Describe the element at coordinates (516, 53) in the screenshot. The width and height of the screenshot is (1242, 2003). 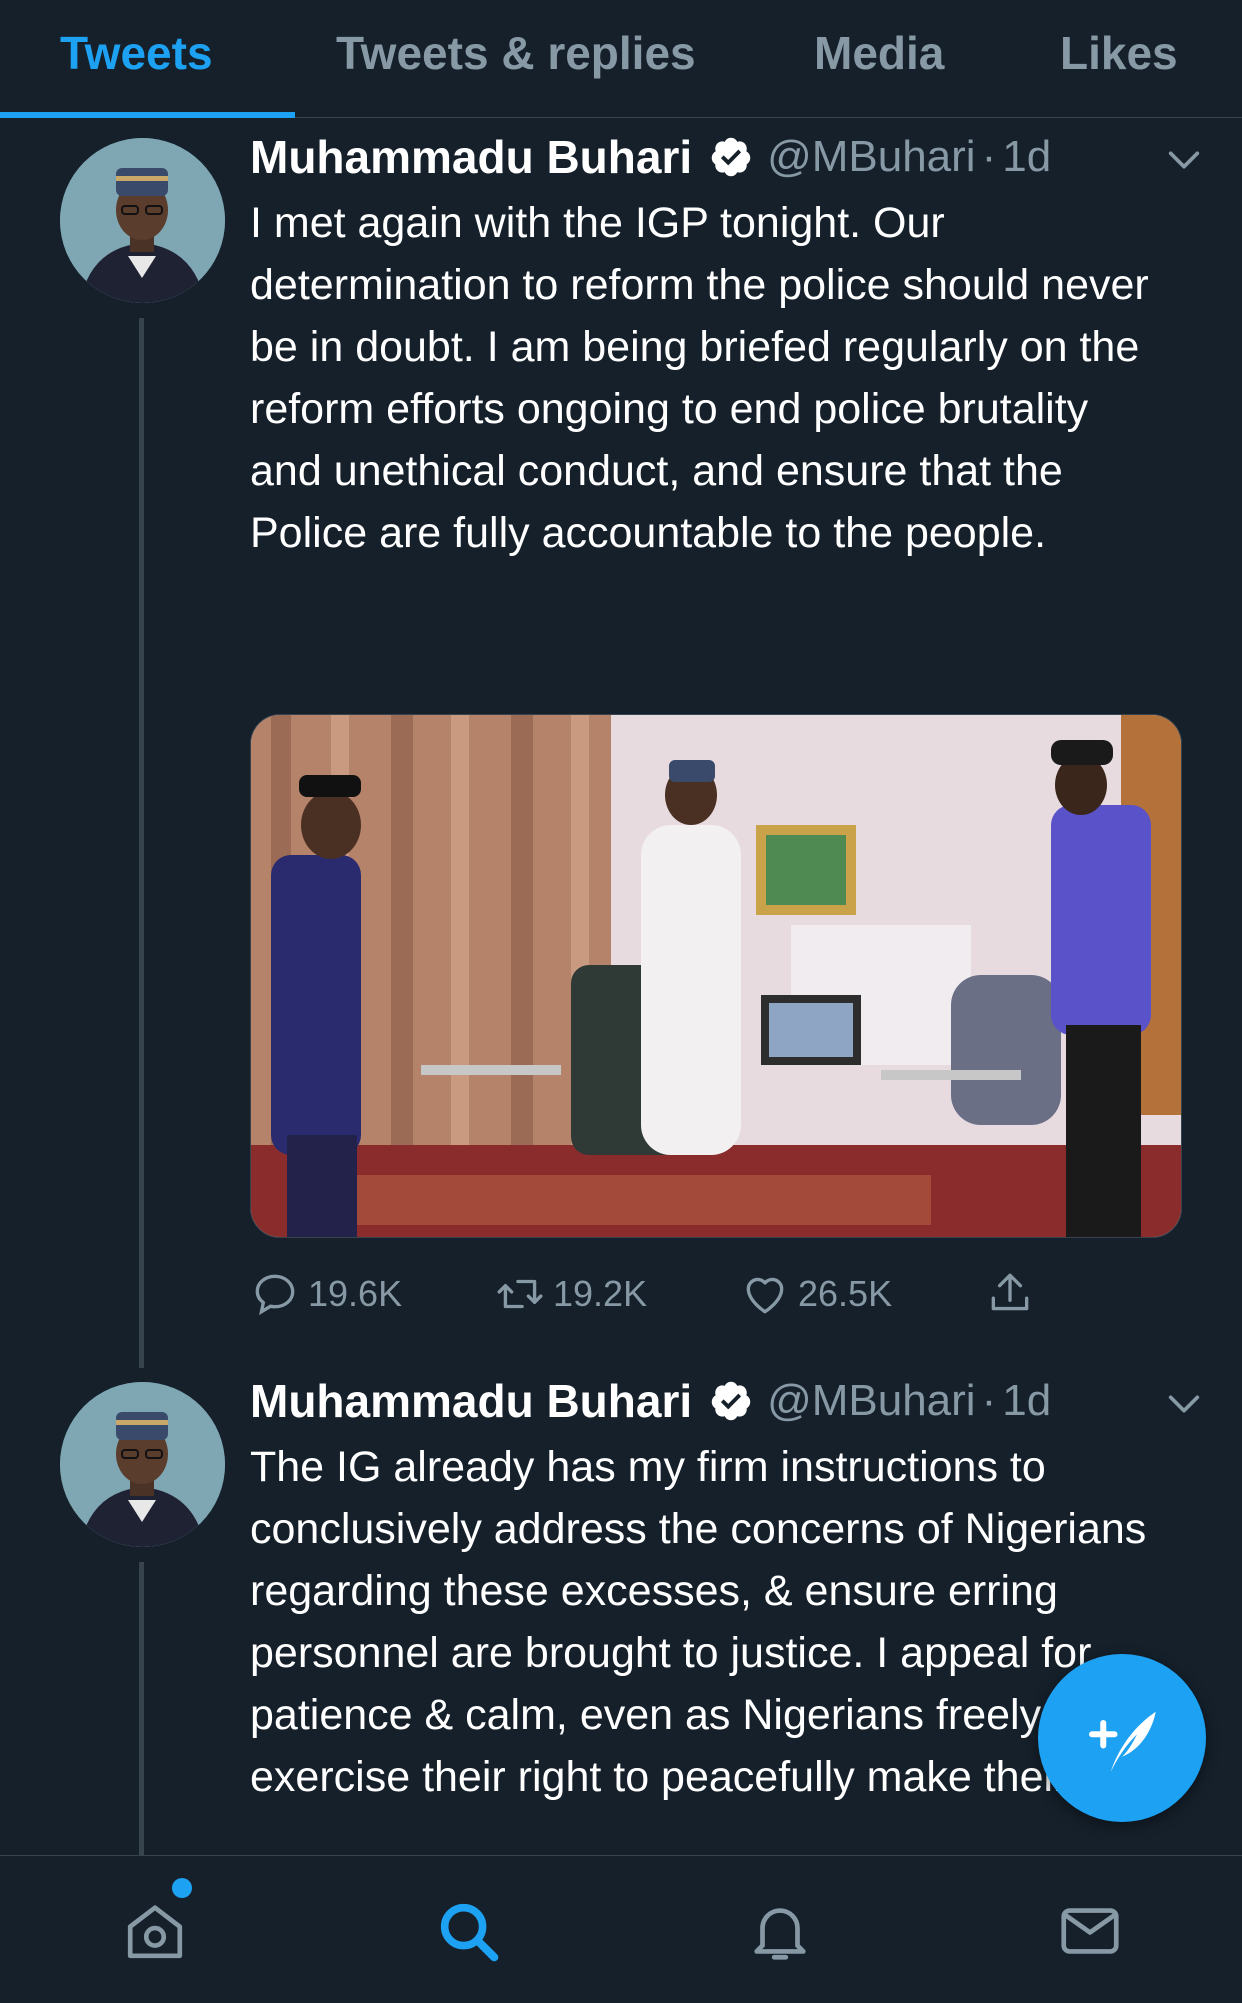
I see `tab-tweets-and-replies: Tweets & replies` at that location.